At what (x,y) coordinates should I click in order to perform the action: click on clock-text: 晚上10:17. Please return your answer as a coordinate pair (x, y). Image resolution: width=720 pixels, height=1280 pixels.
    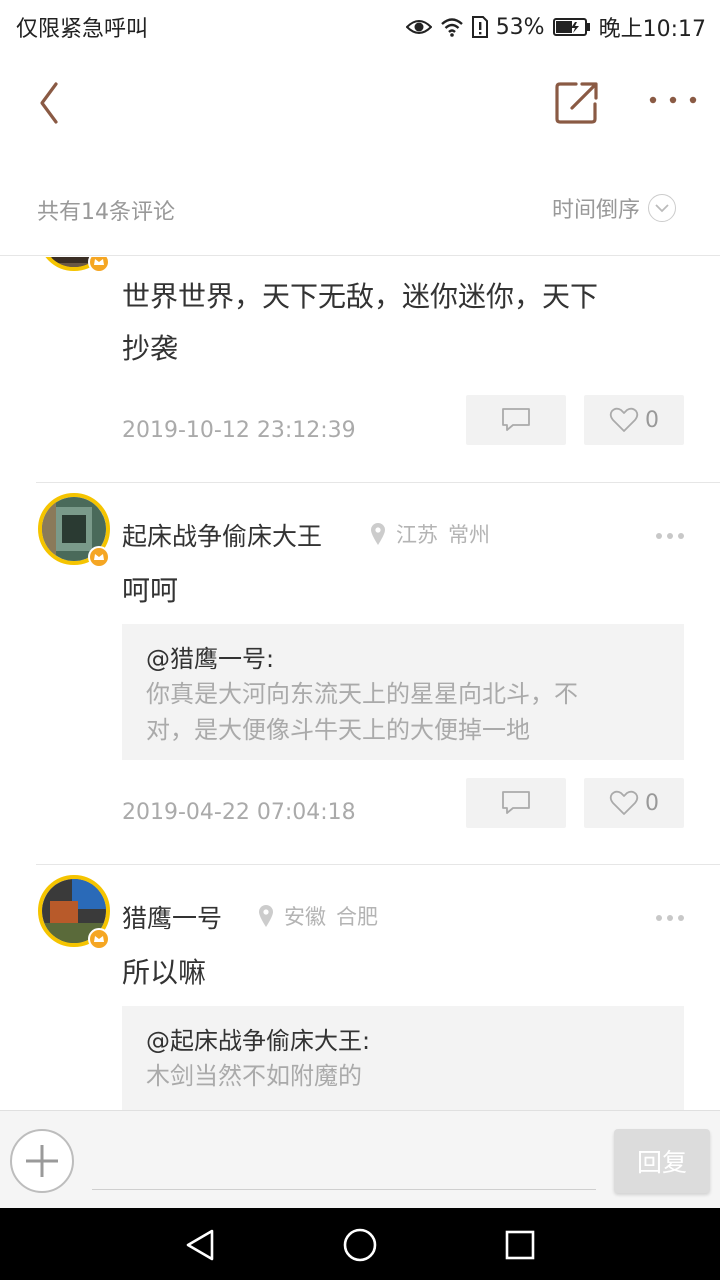
    Looking at the image, I should click on (652, 29).